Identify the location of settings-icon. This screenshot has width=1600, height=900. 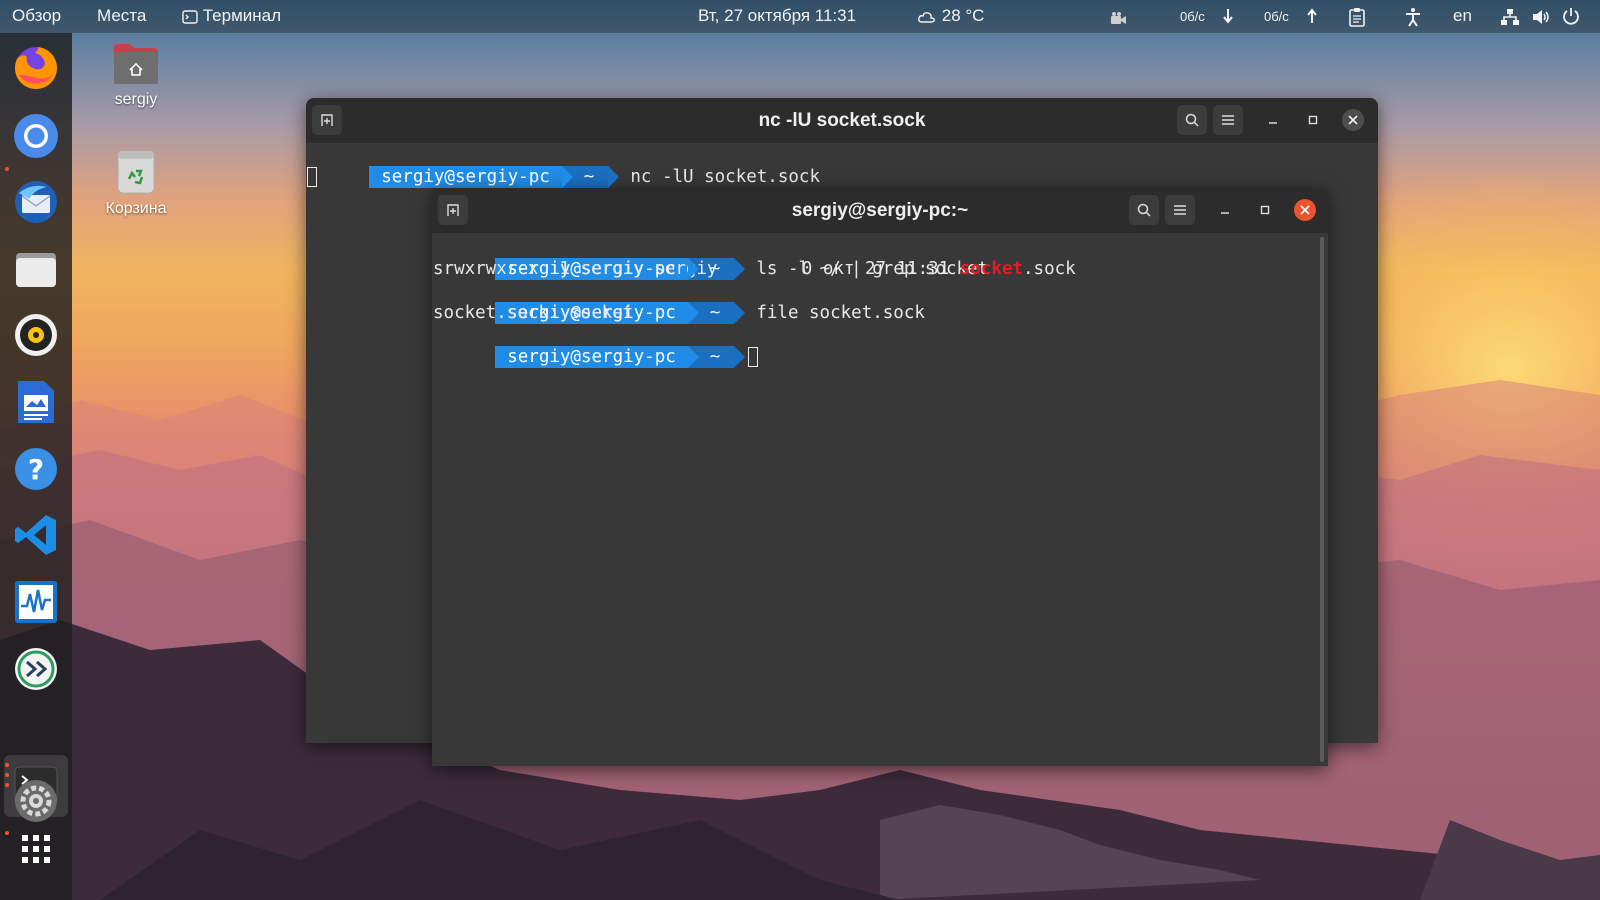
(36, 801).